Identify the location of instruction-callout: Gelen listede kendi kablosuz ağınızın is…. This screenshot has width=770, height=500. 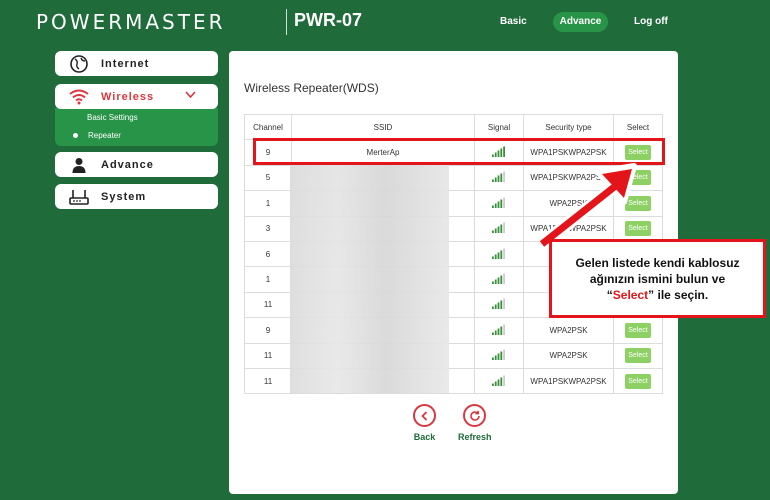
(657, 278).